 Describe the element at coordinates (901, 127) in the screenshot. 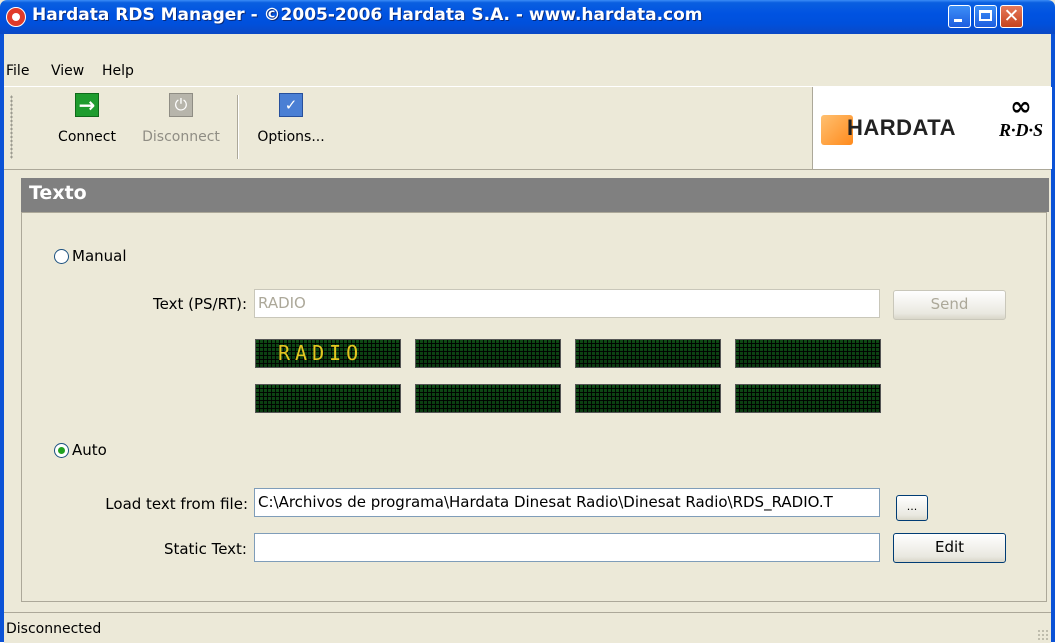

I see `hardata-logo-text: HARDATA` at that location.